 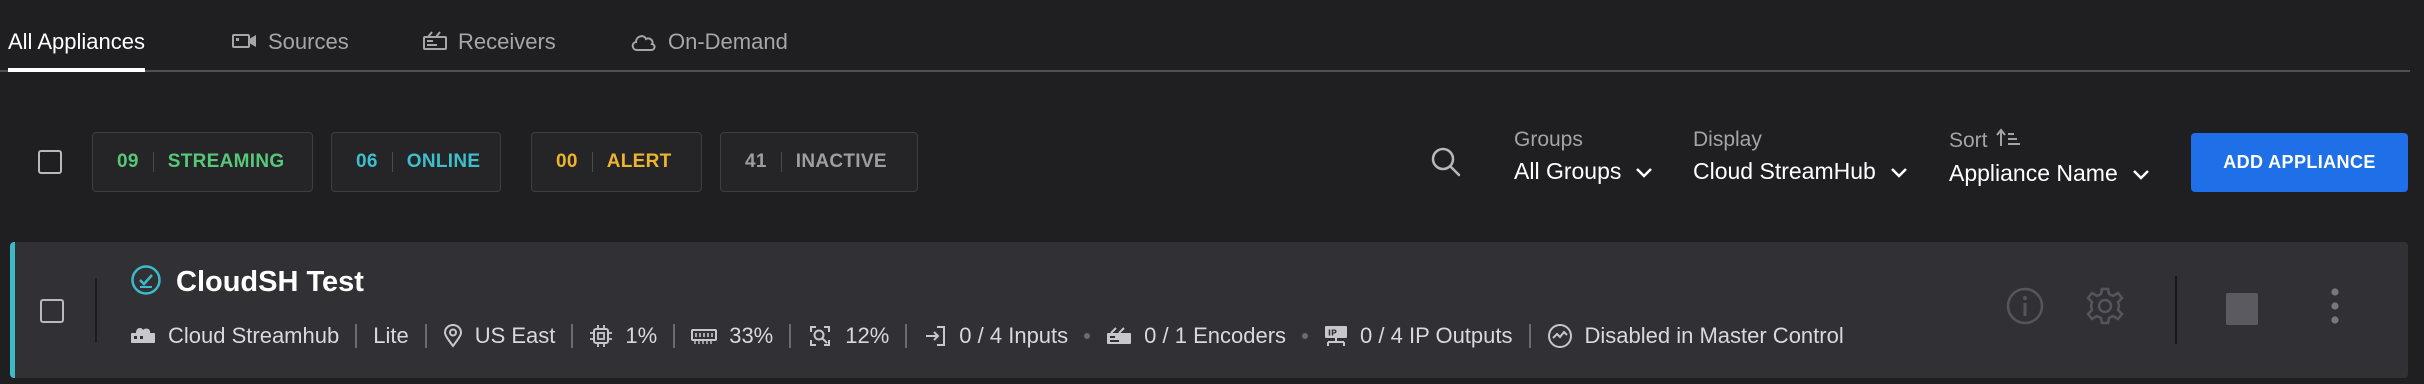 I want to click on master-control-status: Disabled in Master Control, so click(x=1714, y=335).